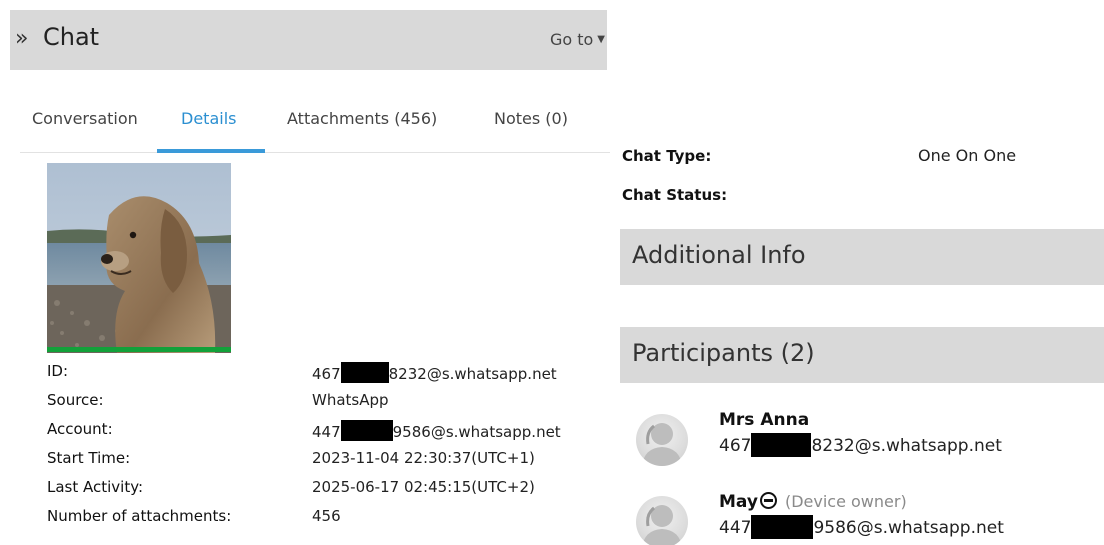  Describe the element at coordinates (735, 446) in the screenshot. I see `jid-prefix: 467` at that location.